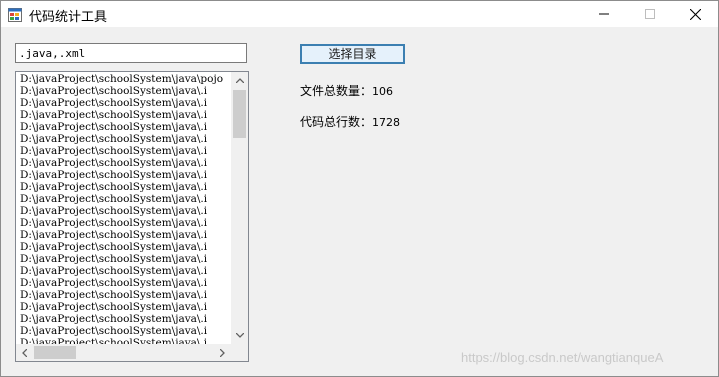  I want to click on minimize-button, so click(604, 14).